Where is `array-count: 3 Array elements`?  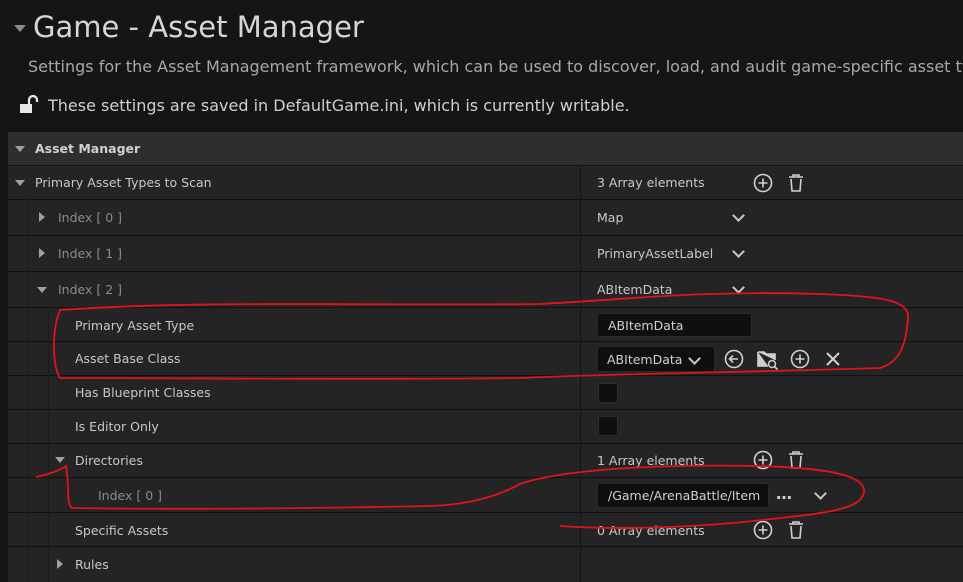
array-count: 3 Array elements is located at coordinates (651, 182).